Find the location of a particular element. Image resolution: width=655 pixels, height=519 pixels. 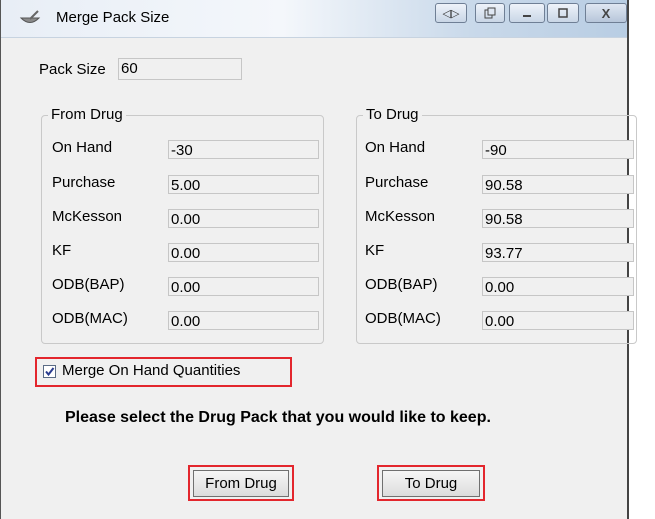

pack-size-field: 60 is located at coordinates (180, 69).